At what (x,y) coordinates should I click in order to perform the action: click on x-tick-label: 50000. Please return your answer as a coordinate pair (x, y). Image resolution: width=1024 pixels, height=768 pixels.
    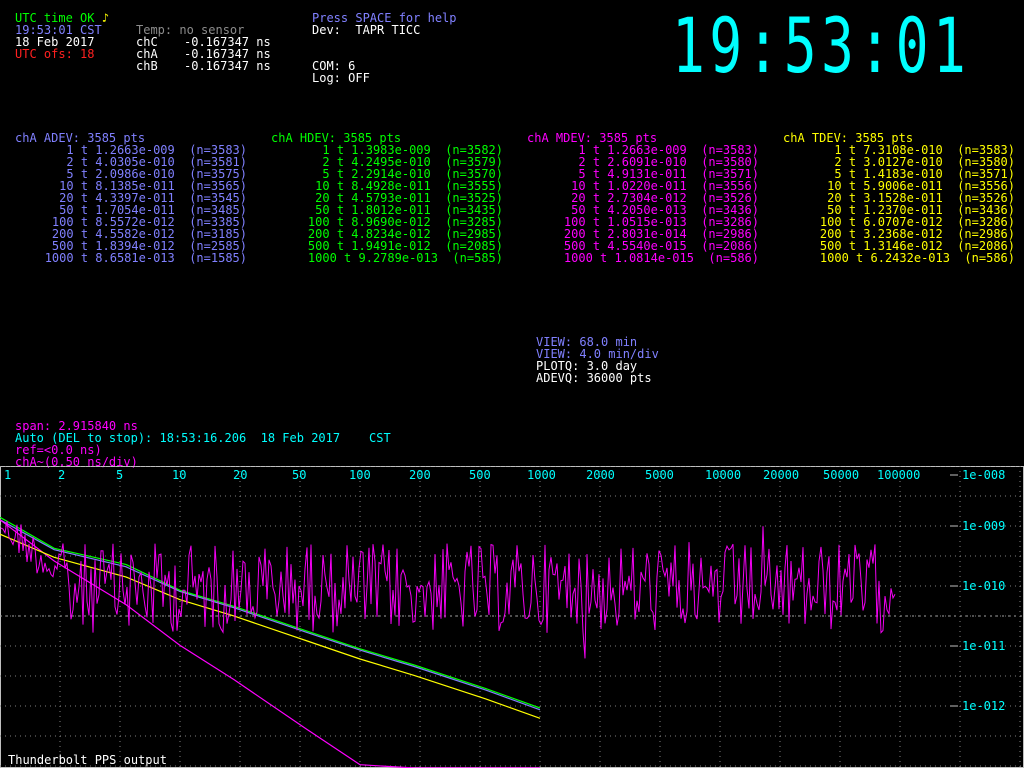
    Looking at the image, I should click on (841, 475).